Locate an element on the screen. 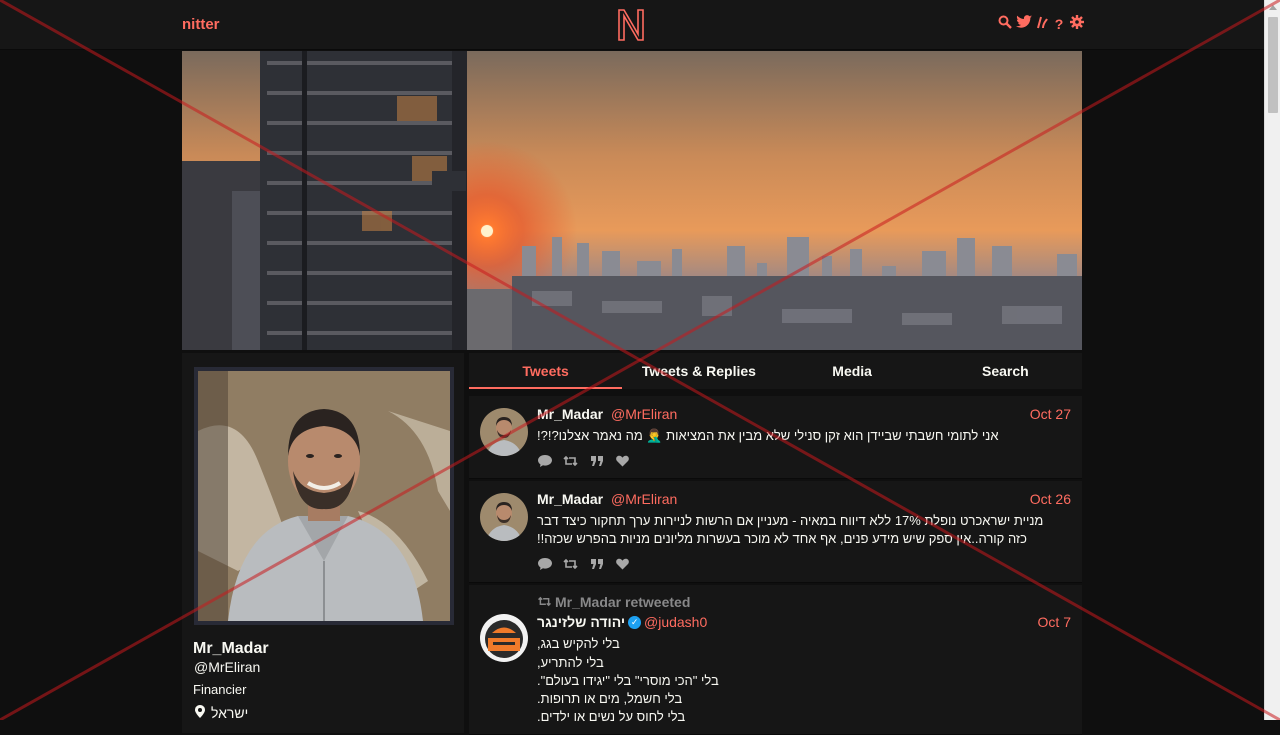 The width and height of the screenshot is (1280, 735). tweet-date: Oct 7 is located at coordinates (1054, 622).